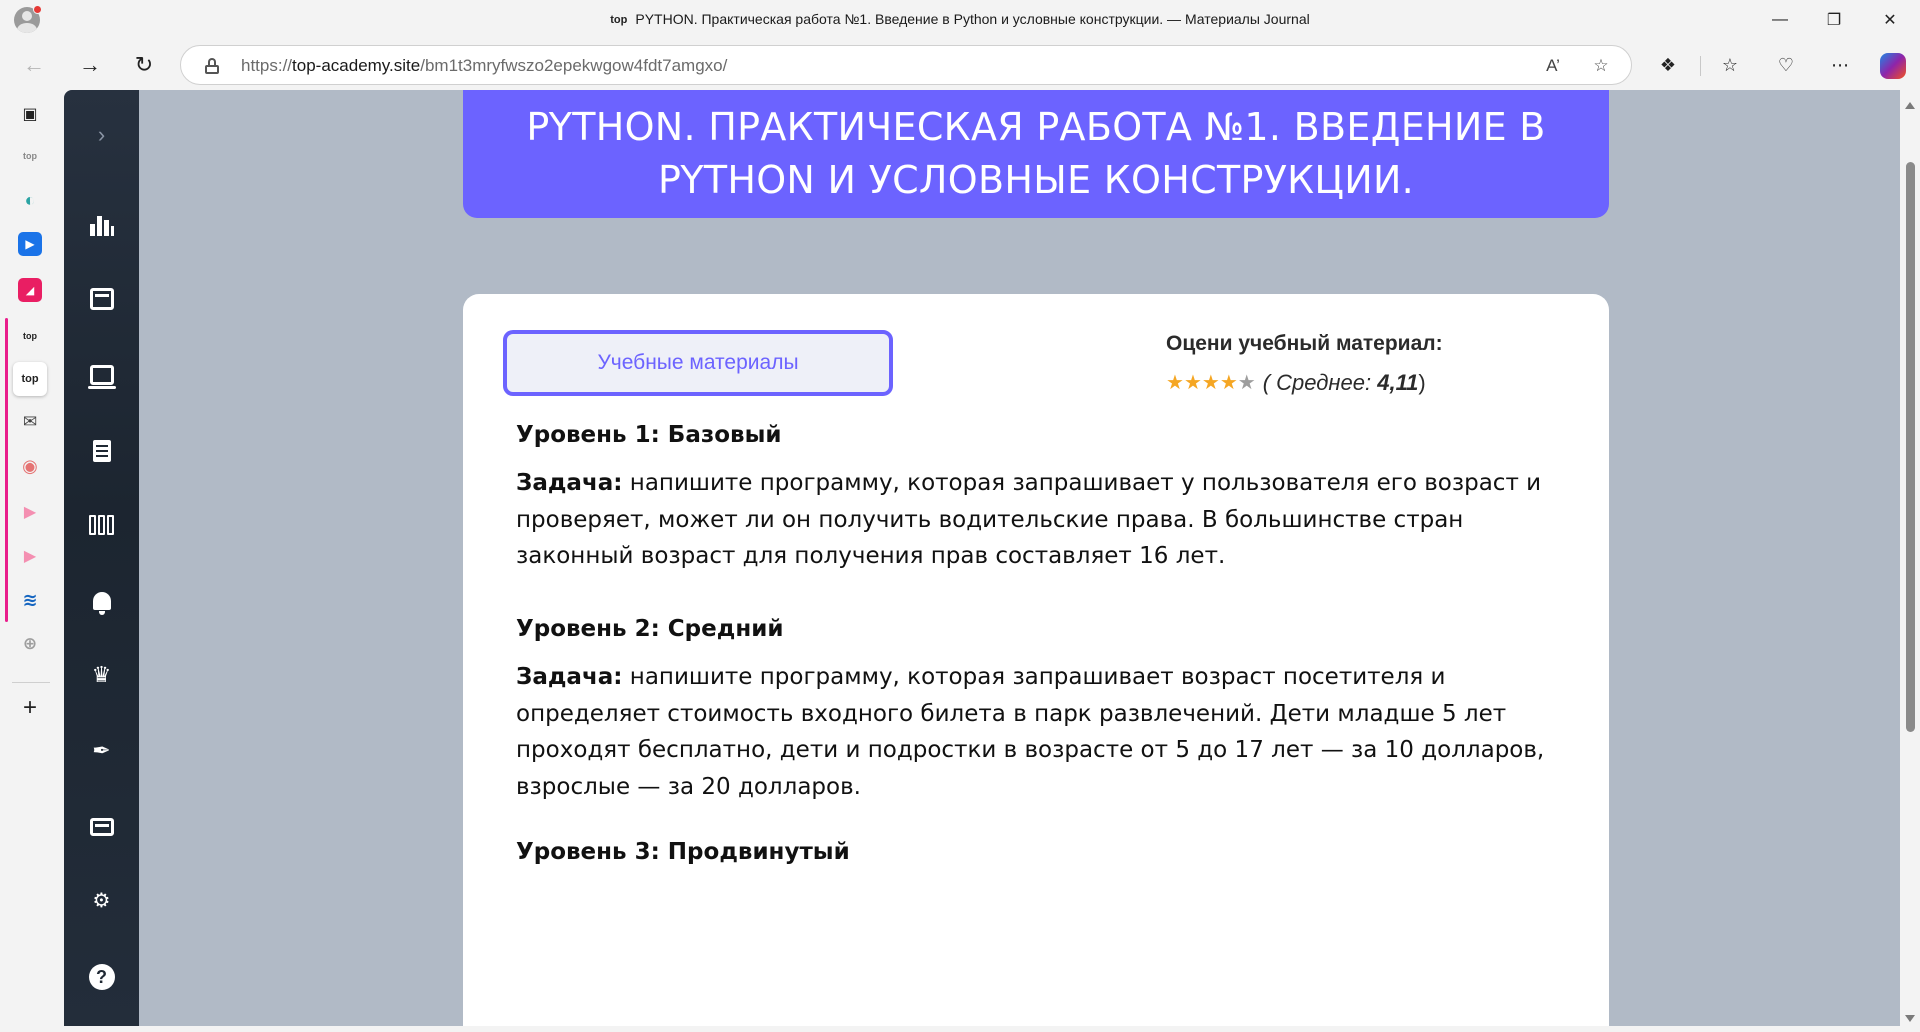 This screenshot has height=1032, width=1920. What do you see at coordinates (619, 20) in the screenshot?
I see `site-favicon: top` at bounding box center [619, 20].